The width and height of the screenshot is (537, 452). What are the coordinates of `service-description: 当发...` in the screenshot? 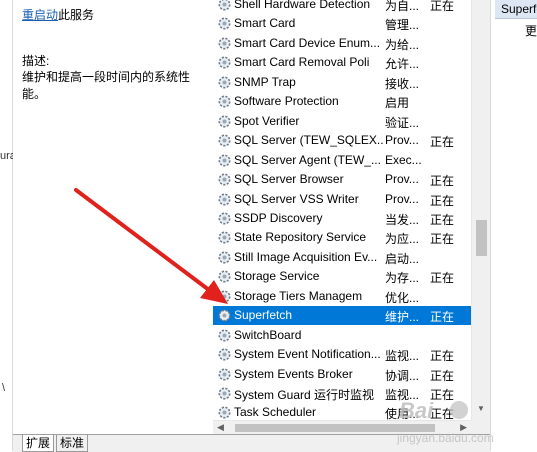 It's located at (402, 219).